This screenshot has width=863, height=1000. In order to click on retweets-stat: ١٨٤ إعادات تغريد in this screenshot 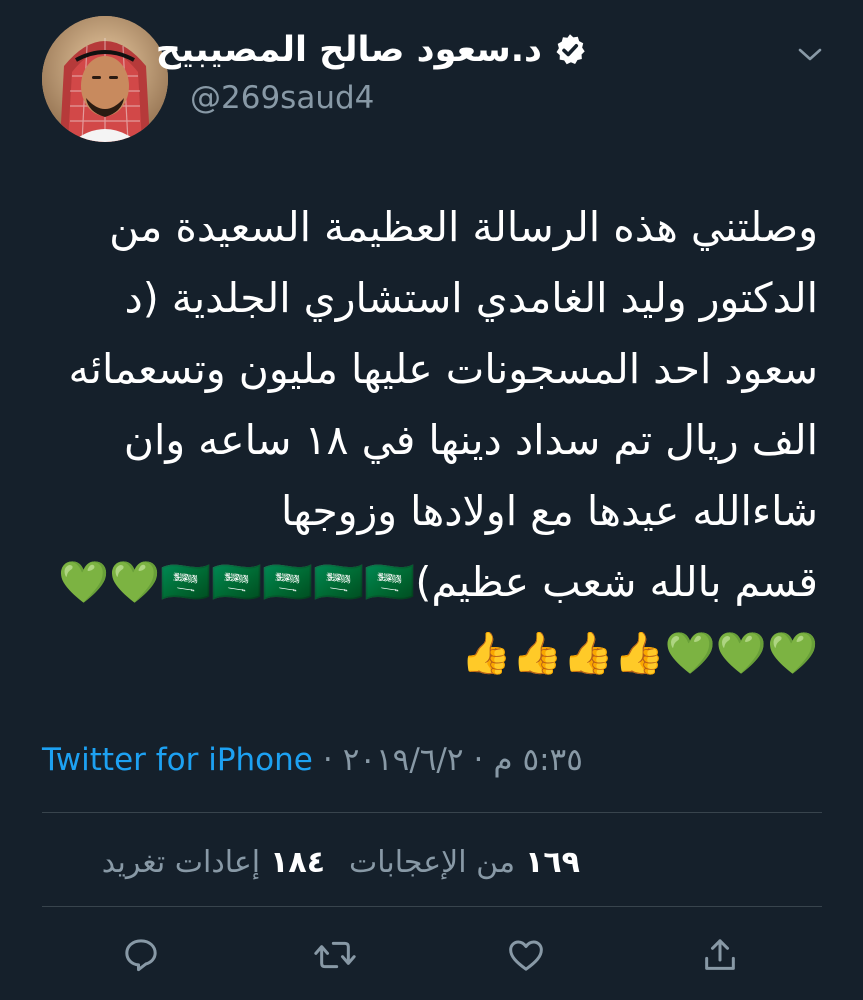, I will do `click(213, 862)`.